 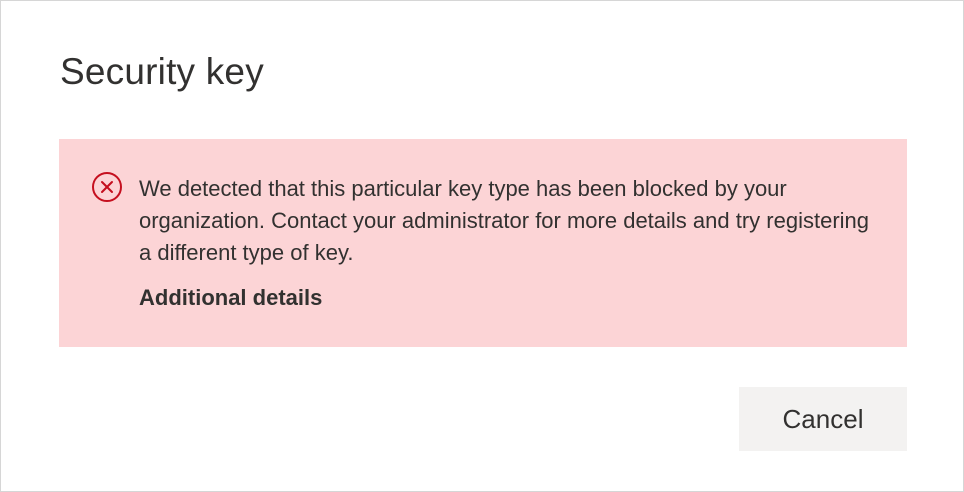 I want to click on error-circle-x-icon, so click(x=107, y=187).